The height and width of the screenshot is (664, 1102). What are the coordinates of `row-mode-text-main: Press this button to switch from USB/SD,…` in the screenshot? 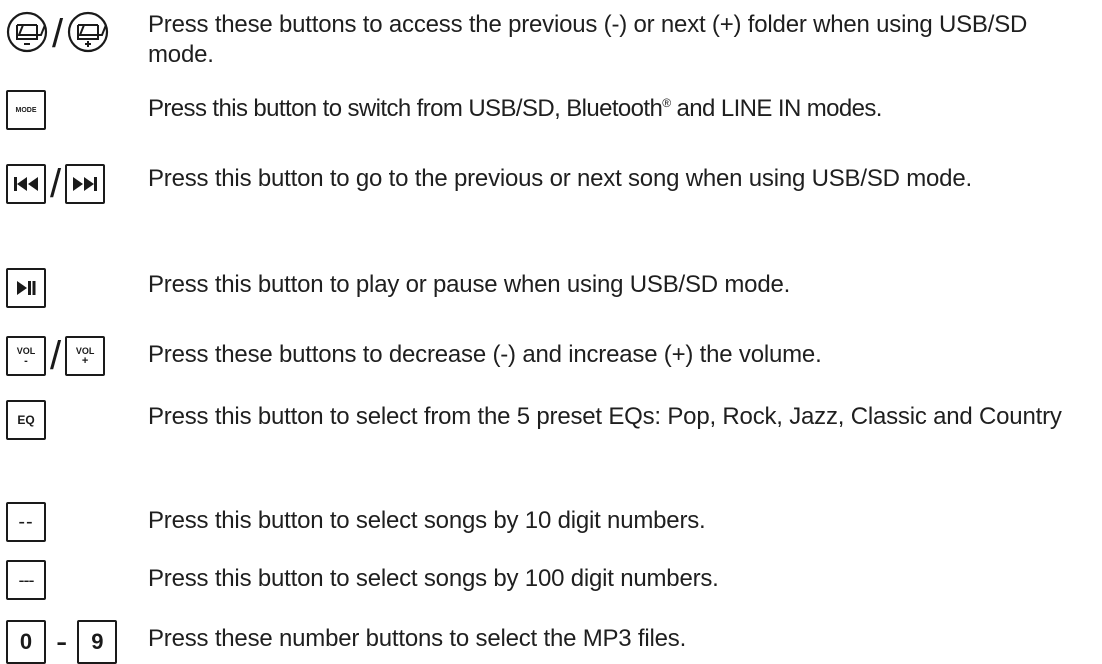 It's located at (405, 108).